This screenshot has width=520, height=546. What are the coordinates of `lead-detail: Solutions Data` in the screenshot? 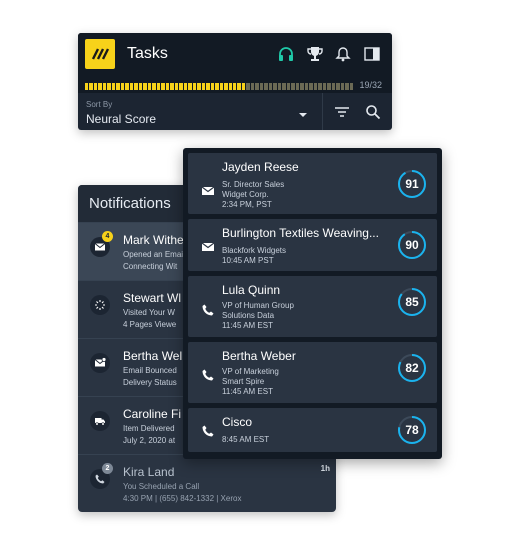 It's located at (248, 315).